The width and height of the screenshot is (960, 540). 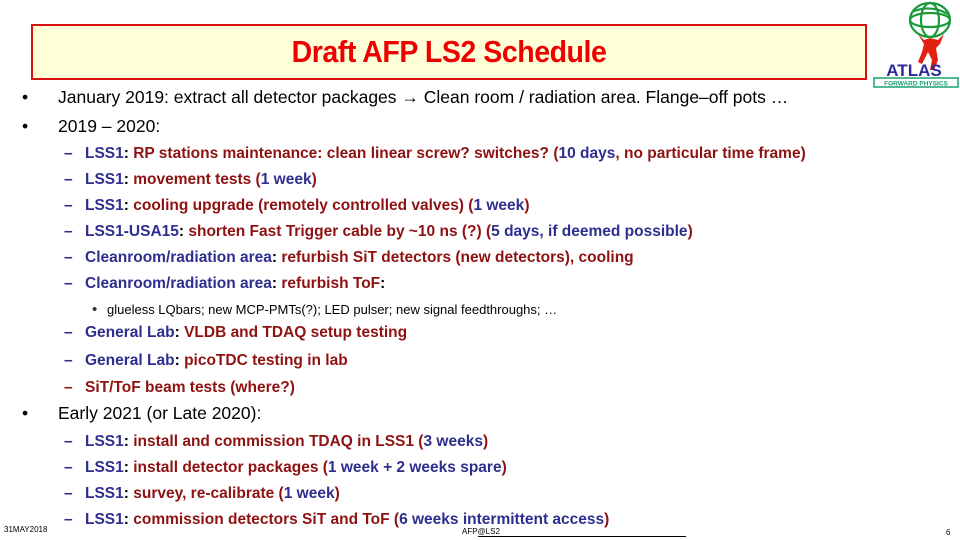 I want to click on text-segment: 6 weeks intermittent access, so click(x=502, y=519).